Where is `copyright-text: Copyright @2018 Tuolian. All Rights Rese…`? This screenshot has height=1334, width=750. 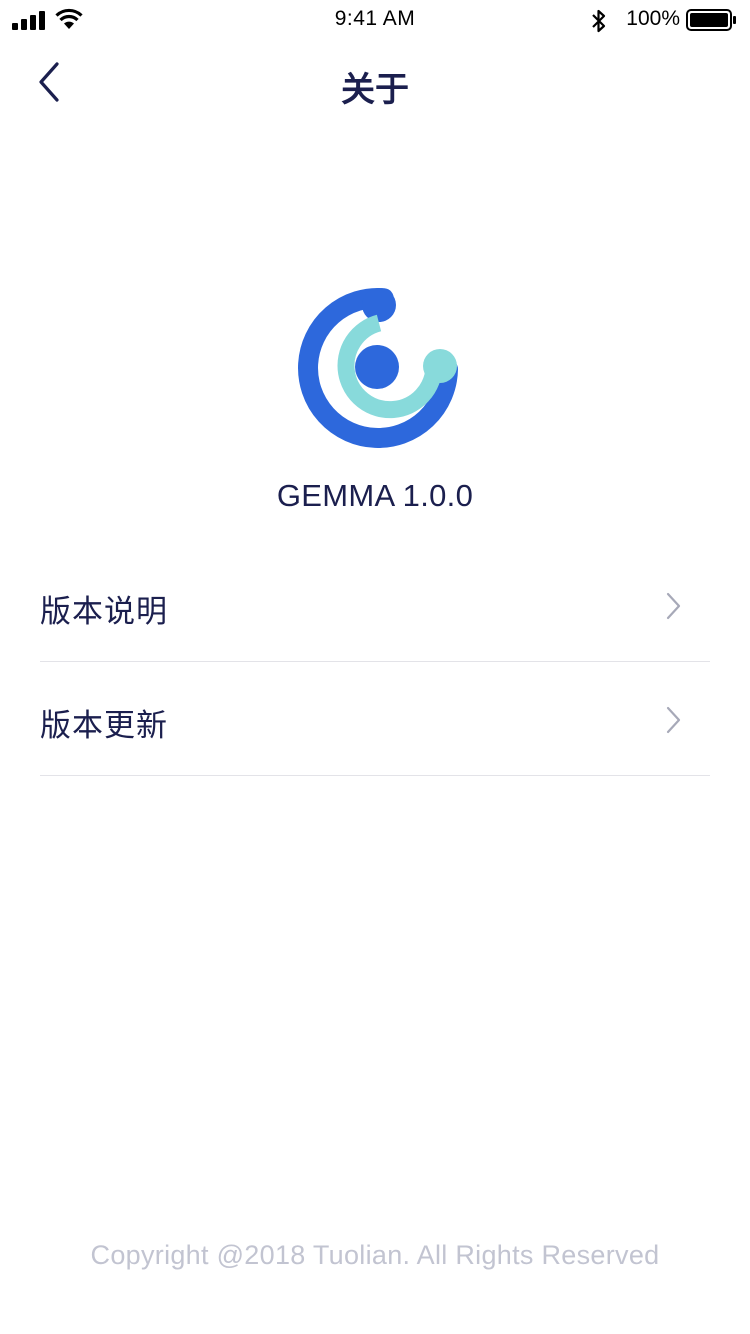 copyright-text: Copyright @2018 Tuolian. All Rights Rese… is located at coordinates (375, 1255).